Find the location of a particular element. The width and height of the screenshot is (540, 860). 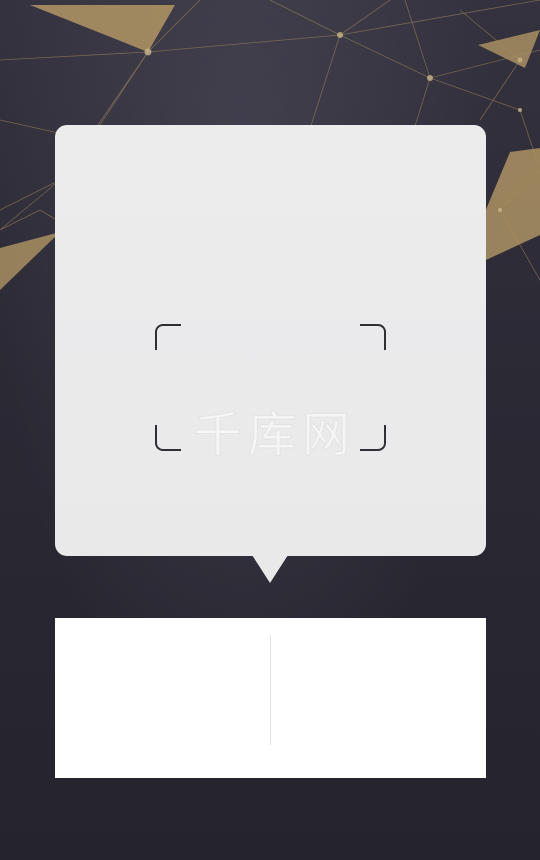

right-panel-button is located at coordinates (378, 698).